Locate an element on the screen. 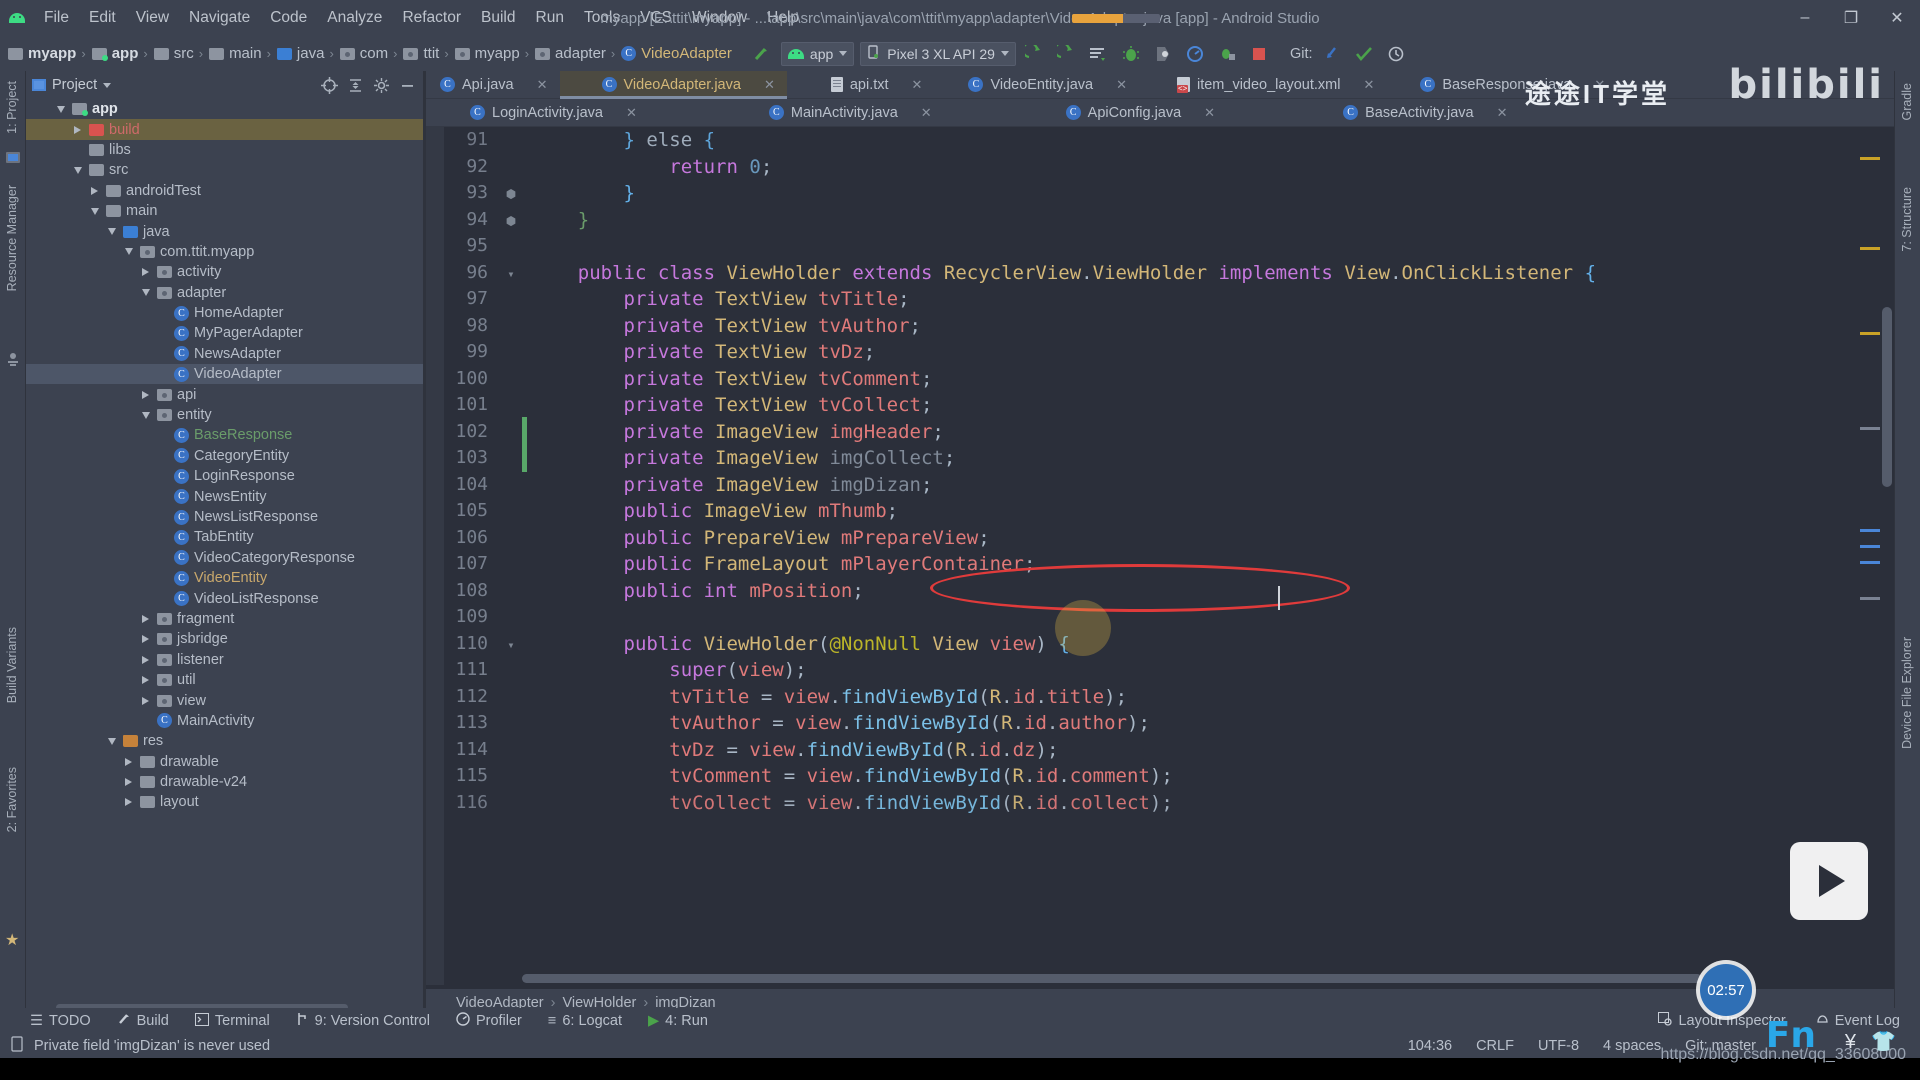 The width and height of the screenshot is (1920, 1080). main-toolbar: app Pixel 3 XL API 29 Git: is located at coordinates (1079, 53).